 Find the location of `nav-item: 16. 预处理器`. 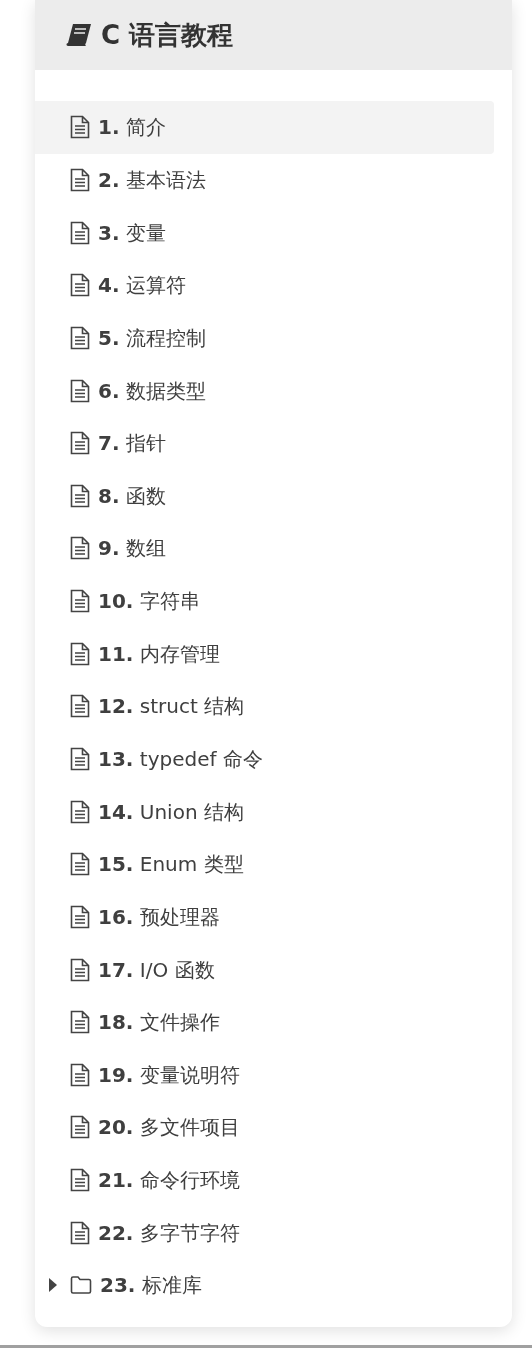

nav-item: 16. 预处理器 is located at coordinates (264, 917).